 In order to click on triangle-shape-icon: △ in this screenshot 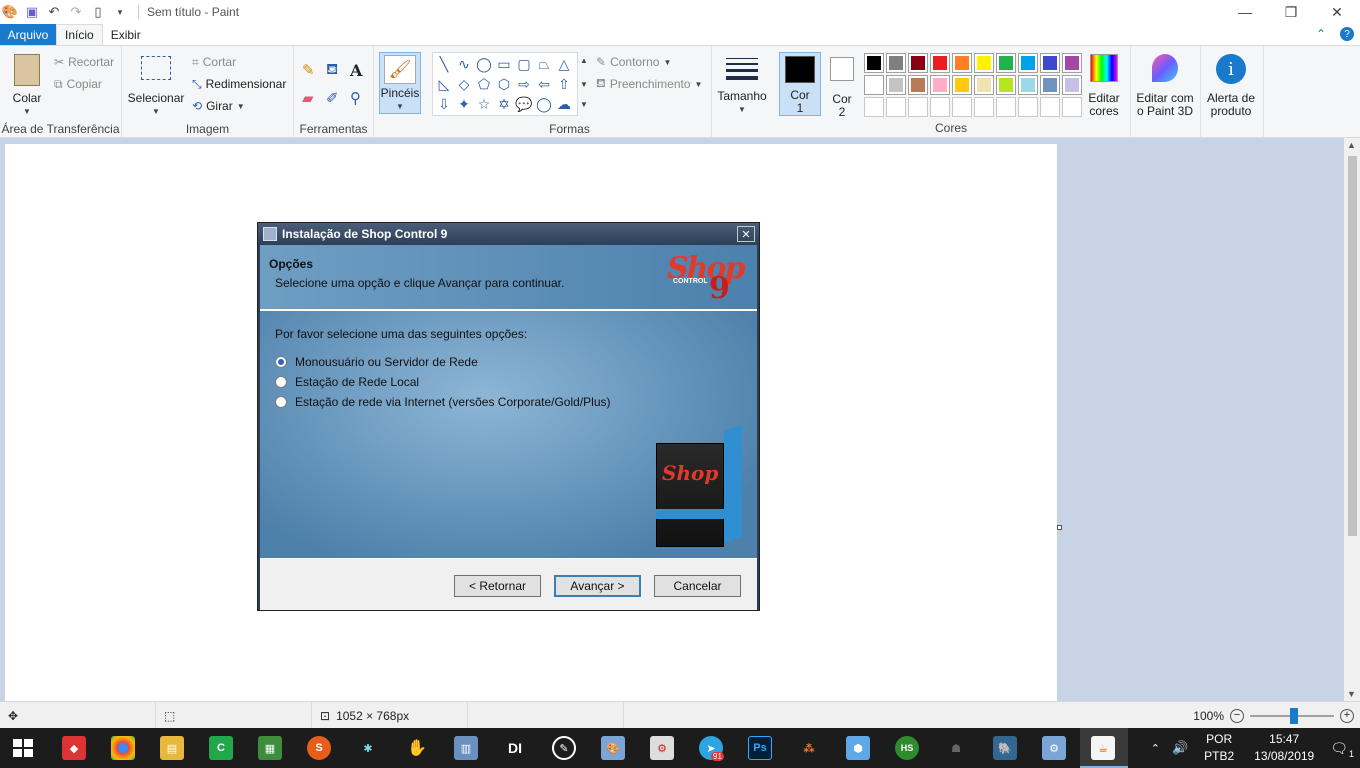, I will do `click(564, 64)`.